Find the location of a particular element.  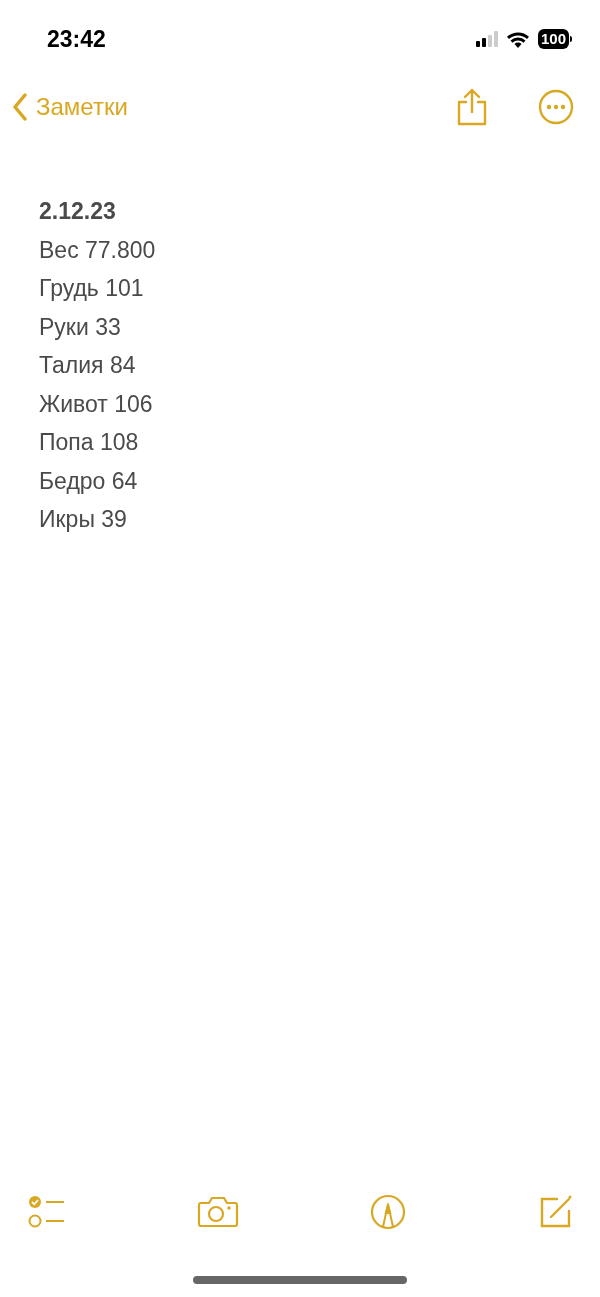

note-line: Талия 84 is located at coordinates (88, 365).